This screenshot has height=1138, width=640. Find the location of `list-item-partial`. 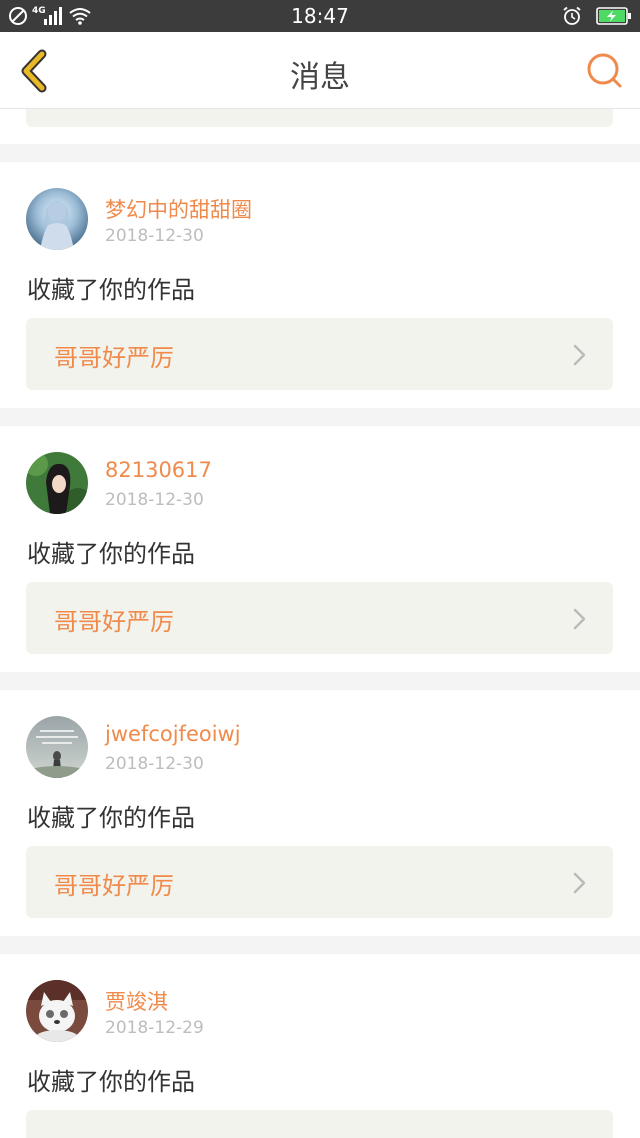

list-item-partial is located at coordinates (320, 126).